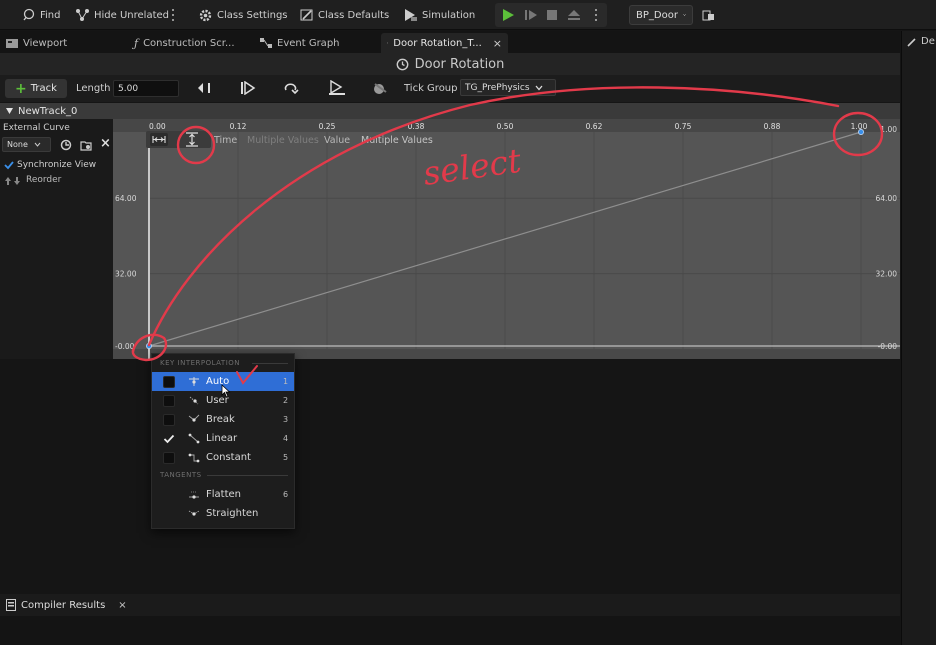 Image resolution: width=936 pixels, height=645 pixels. Describe the element at coordinates (247, 375) in the screenshot. I see `annotation-check` at that location.